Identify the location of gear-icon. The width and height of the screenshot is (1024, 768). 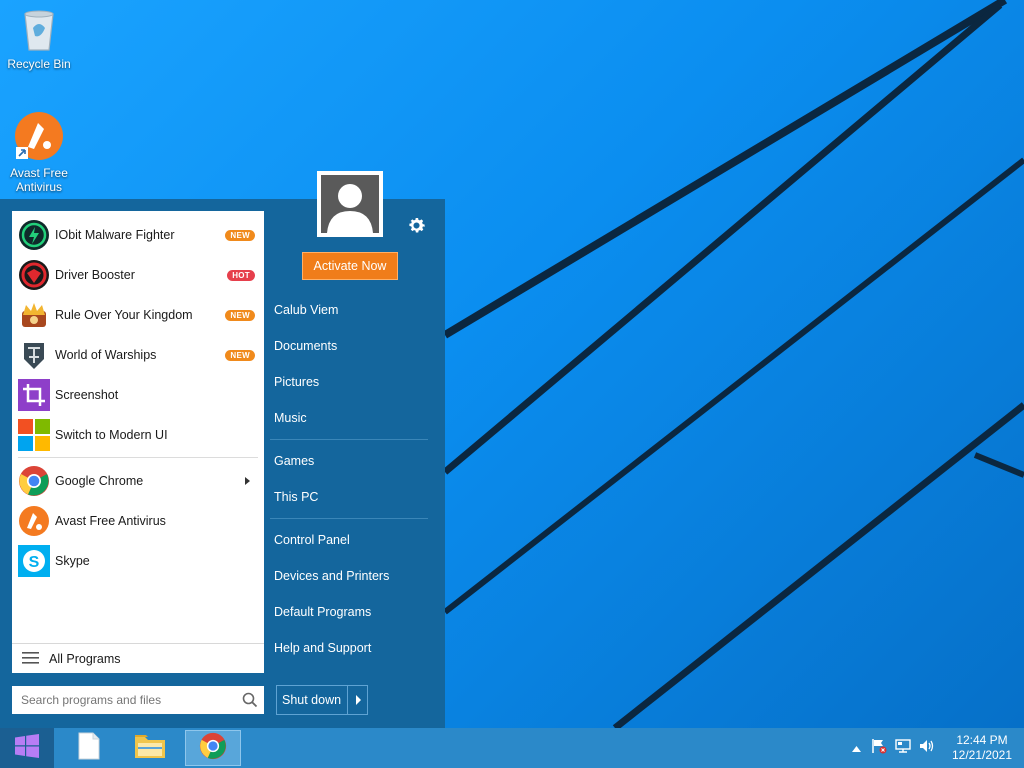
(416, 228).